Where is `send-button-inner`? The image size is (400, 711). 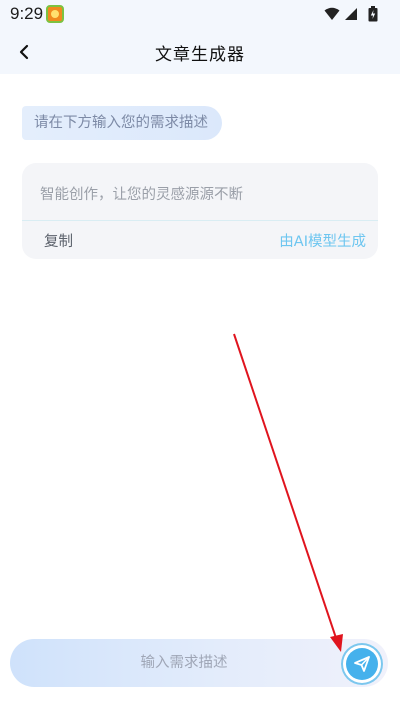 send-button-inner is located at coordinates (362, 664).